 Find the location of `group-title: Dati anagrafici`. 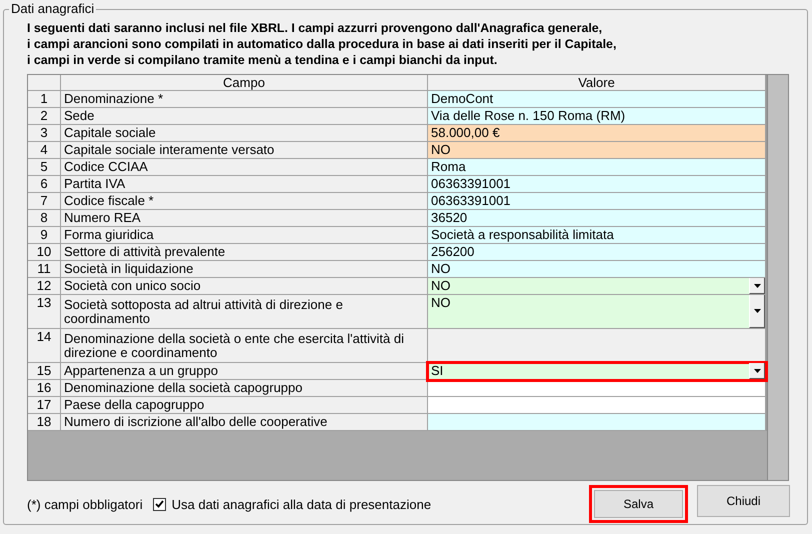

group-title: Dati anagrafici is located at coordinates (52, 8).